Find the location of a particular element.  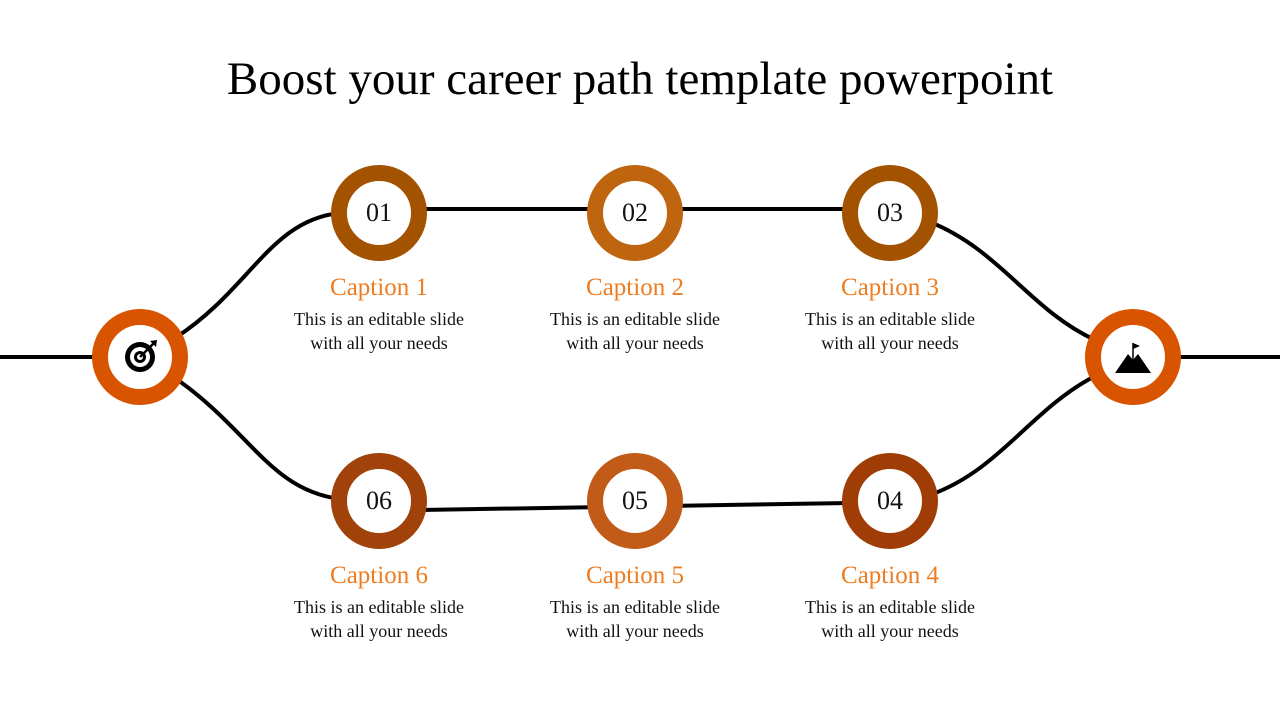

caption-heading: Caption 2 is located at coordinates (635, 287).